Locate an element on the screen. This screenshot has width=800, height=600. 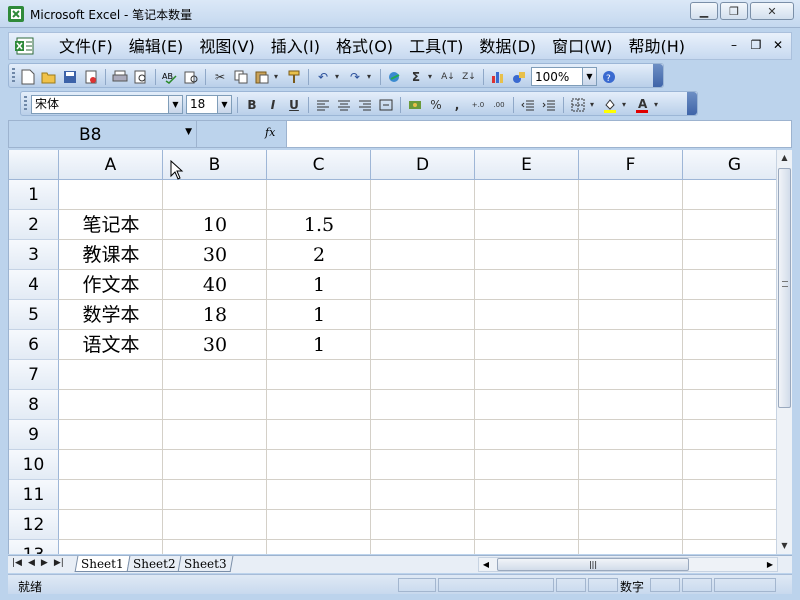
print-icon is located at coordinates (120, 77).